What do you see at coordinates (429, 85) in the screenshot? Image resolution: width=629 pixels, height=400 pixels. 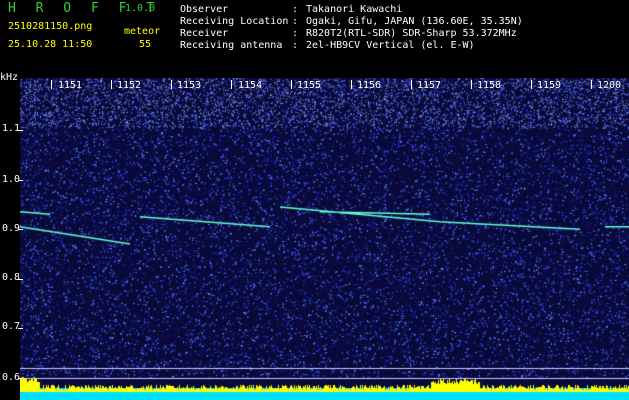 I see `x-tick-label: 1157` at bounding box center [429, 85].